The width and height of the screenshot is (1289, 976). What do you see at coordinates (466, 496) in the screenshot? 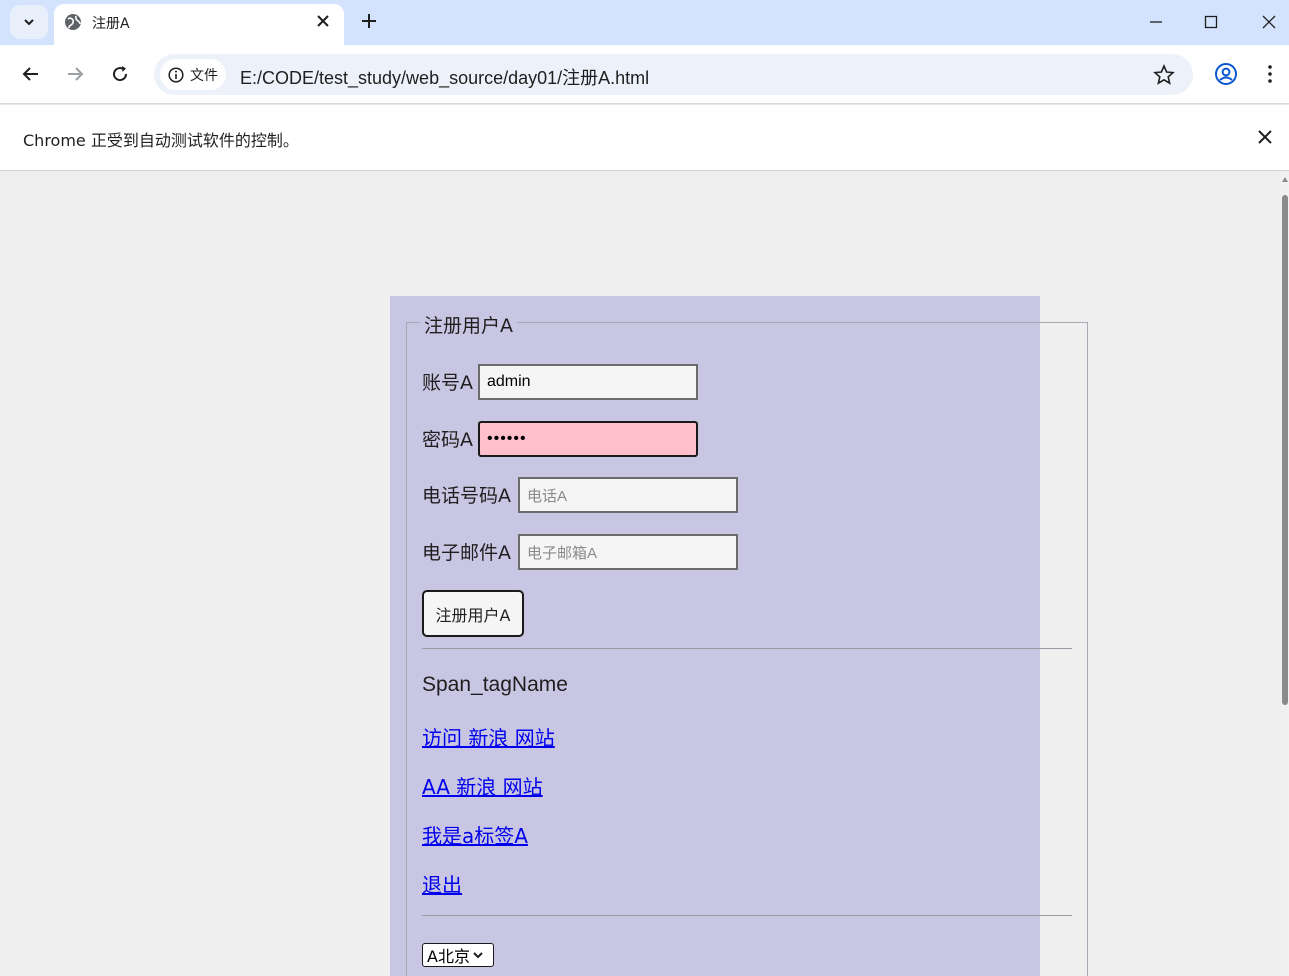
I see `phone-label: 电话号码A` at bounding box center [466, 496].